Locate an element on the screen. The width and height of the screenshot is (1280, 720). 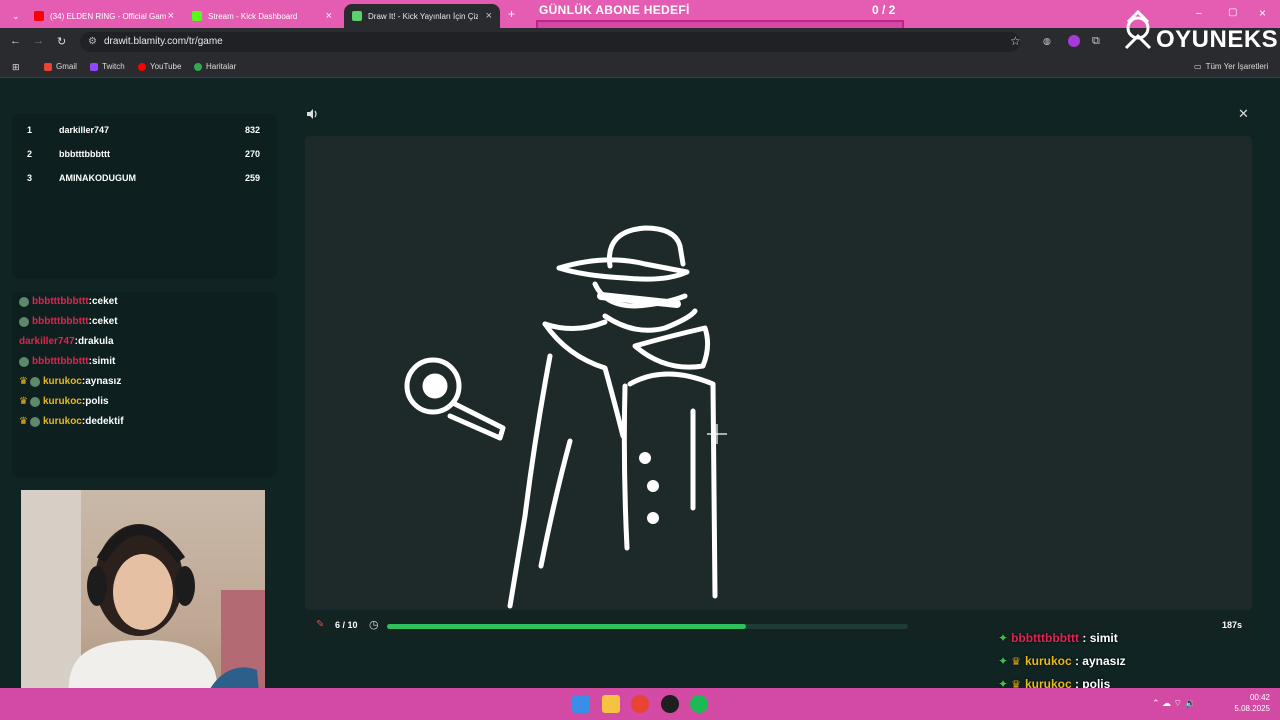
chat-text: :dedektif is located at coordinates (102, 421).